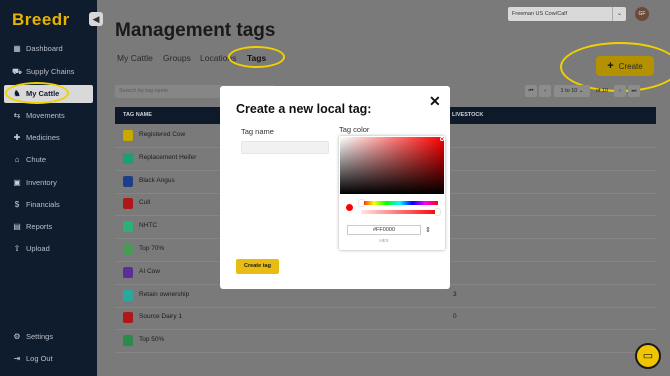 This screenshot has height=376, width=670. Describe the element at coordinates (17, 71) in the screenshot. I see `truck-icon: ⛟` at that location.